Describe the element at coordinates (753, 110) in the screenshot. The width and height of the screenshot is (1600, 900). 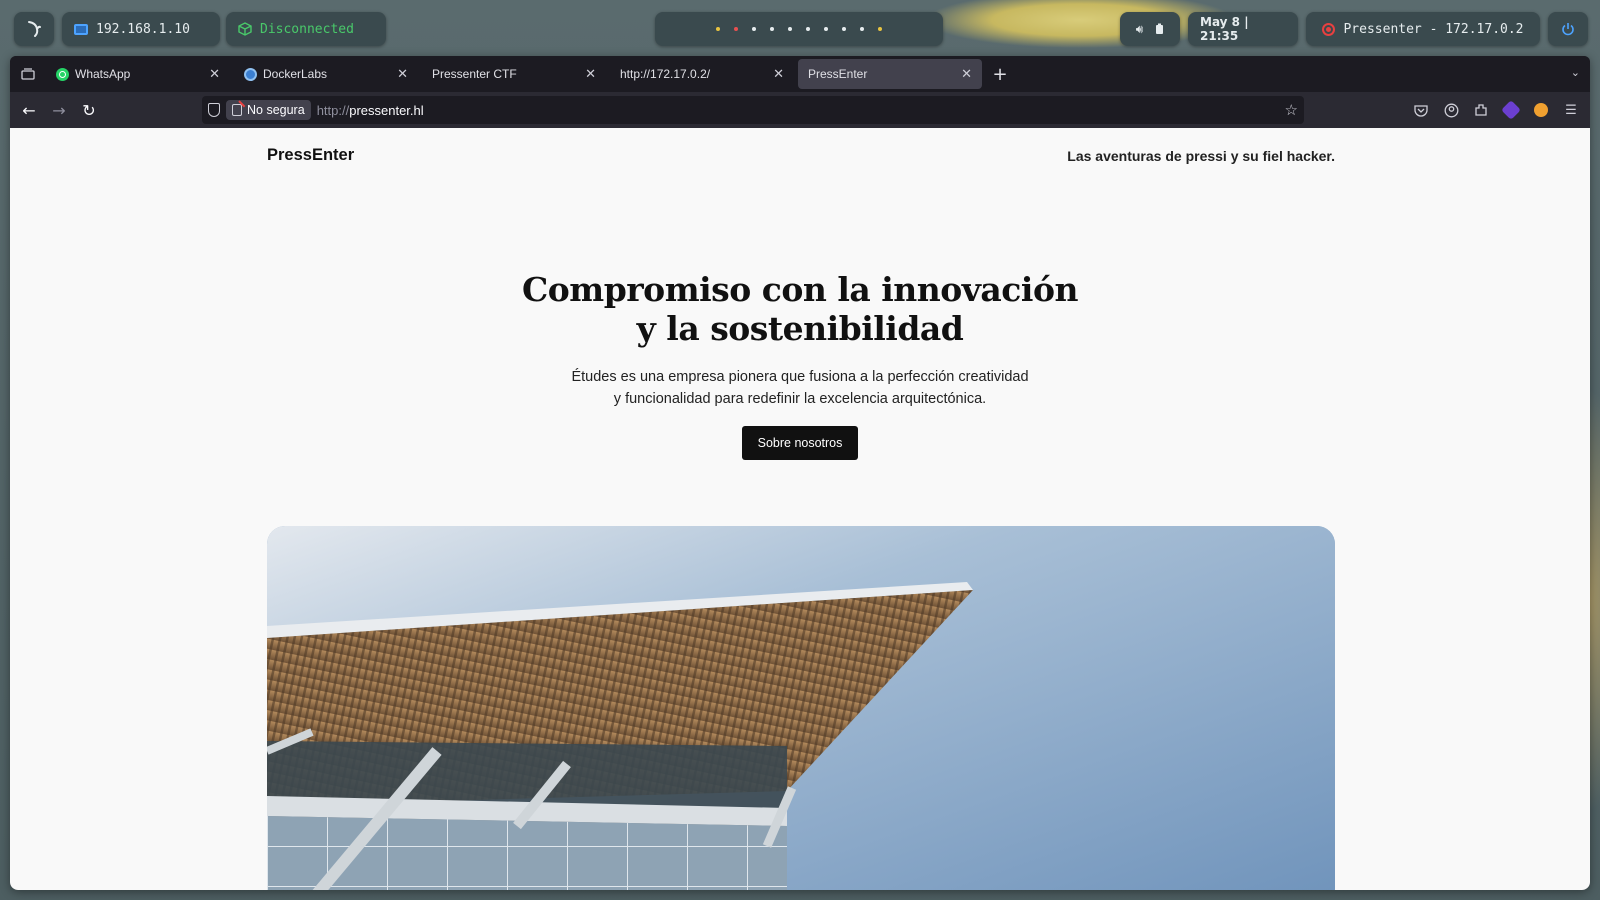
I see `url-bar: No segura http://pressenter.hl ☆` at that location.